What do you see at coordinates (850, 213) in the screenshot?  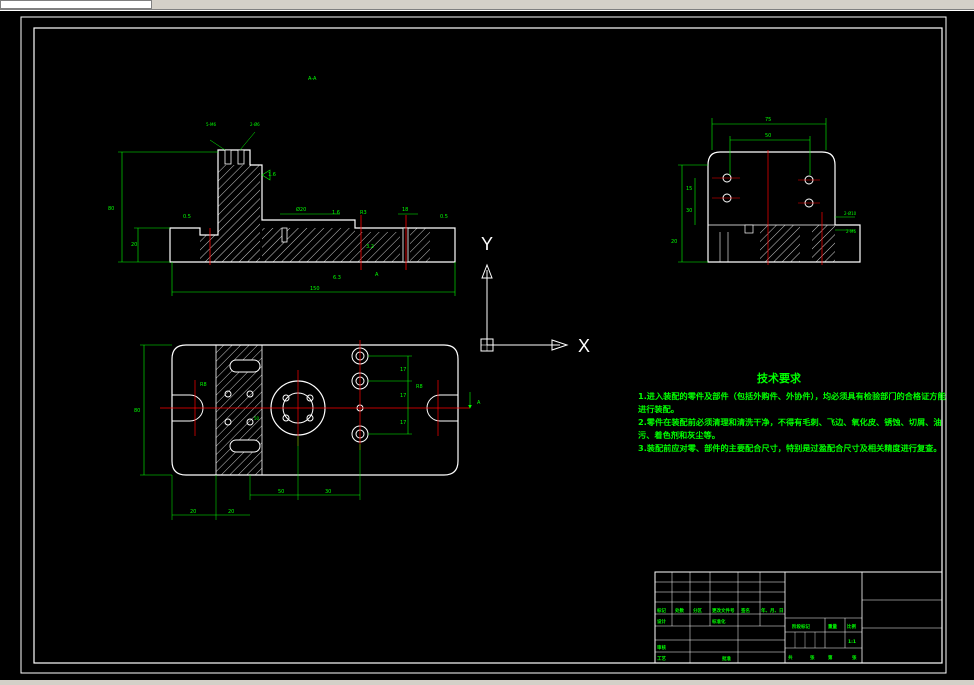 I see `svg-text: 2-Ø10` at bounding box center [850, 213].